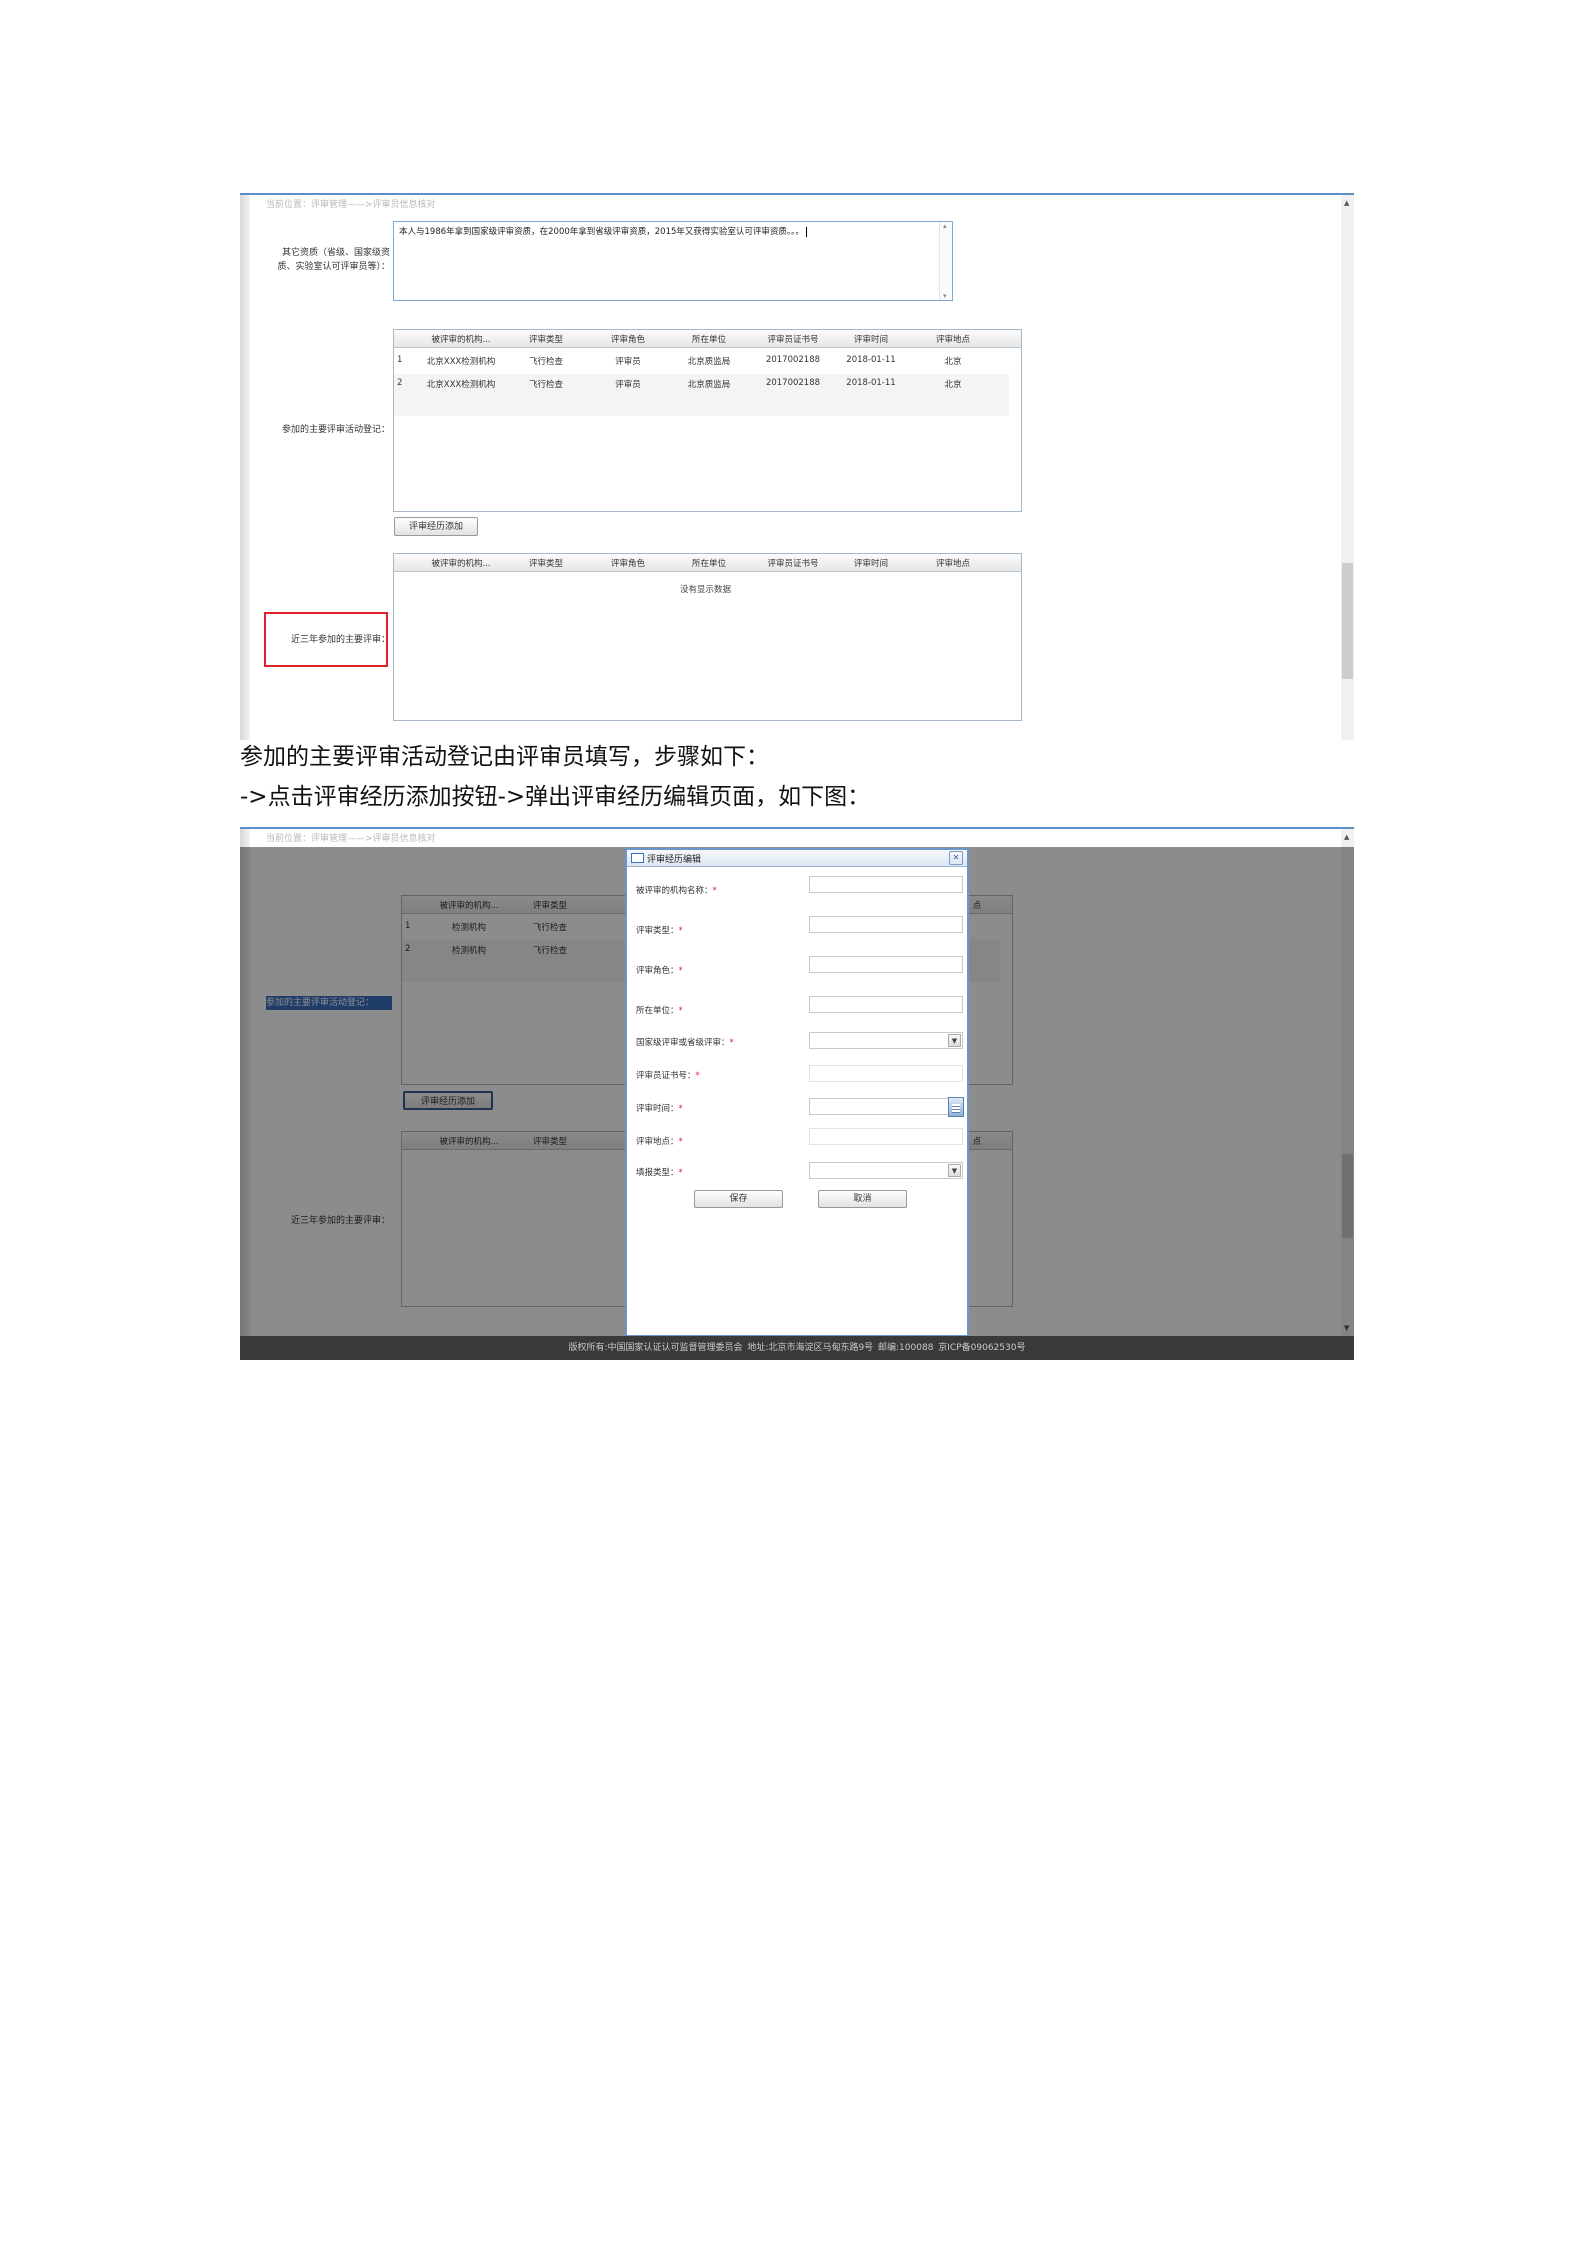  Describe the element at coordinates (1347, 621) in the screenshot. I see `scrollbar-thumb` at that location.